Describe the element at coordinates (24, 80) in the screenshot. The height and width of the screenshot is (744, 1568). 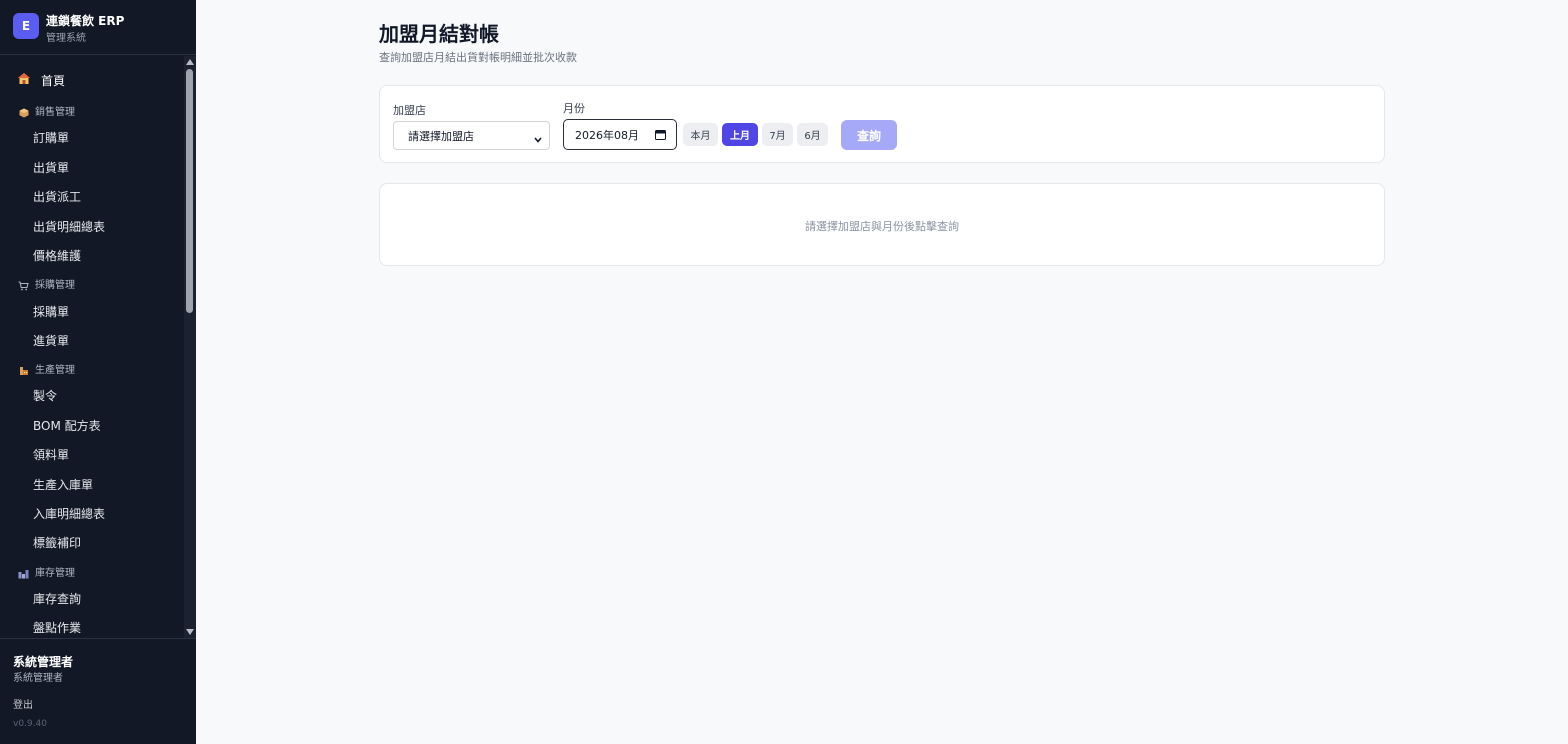
I see `home-icon` at that location.